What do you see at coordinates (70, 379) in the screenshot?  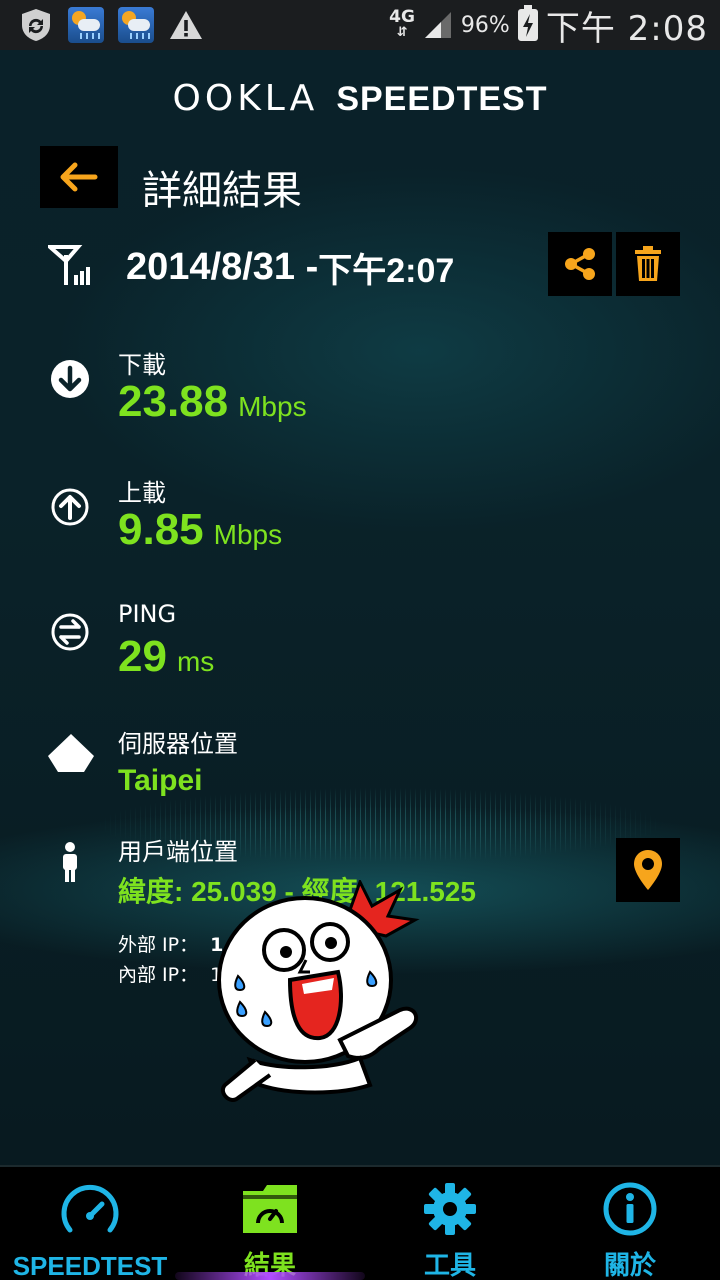 I see `download-icon` at bounding box center [70, 379].